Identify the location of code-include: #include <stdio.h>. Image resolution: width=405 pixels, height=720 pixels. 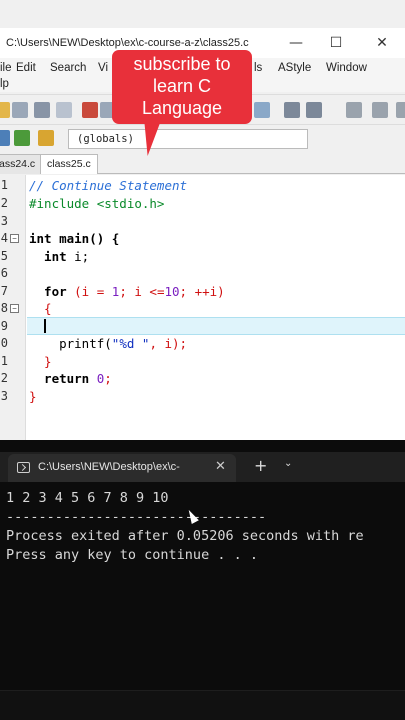
(97, 203).